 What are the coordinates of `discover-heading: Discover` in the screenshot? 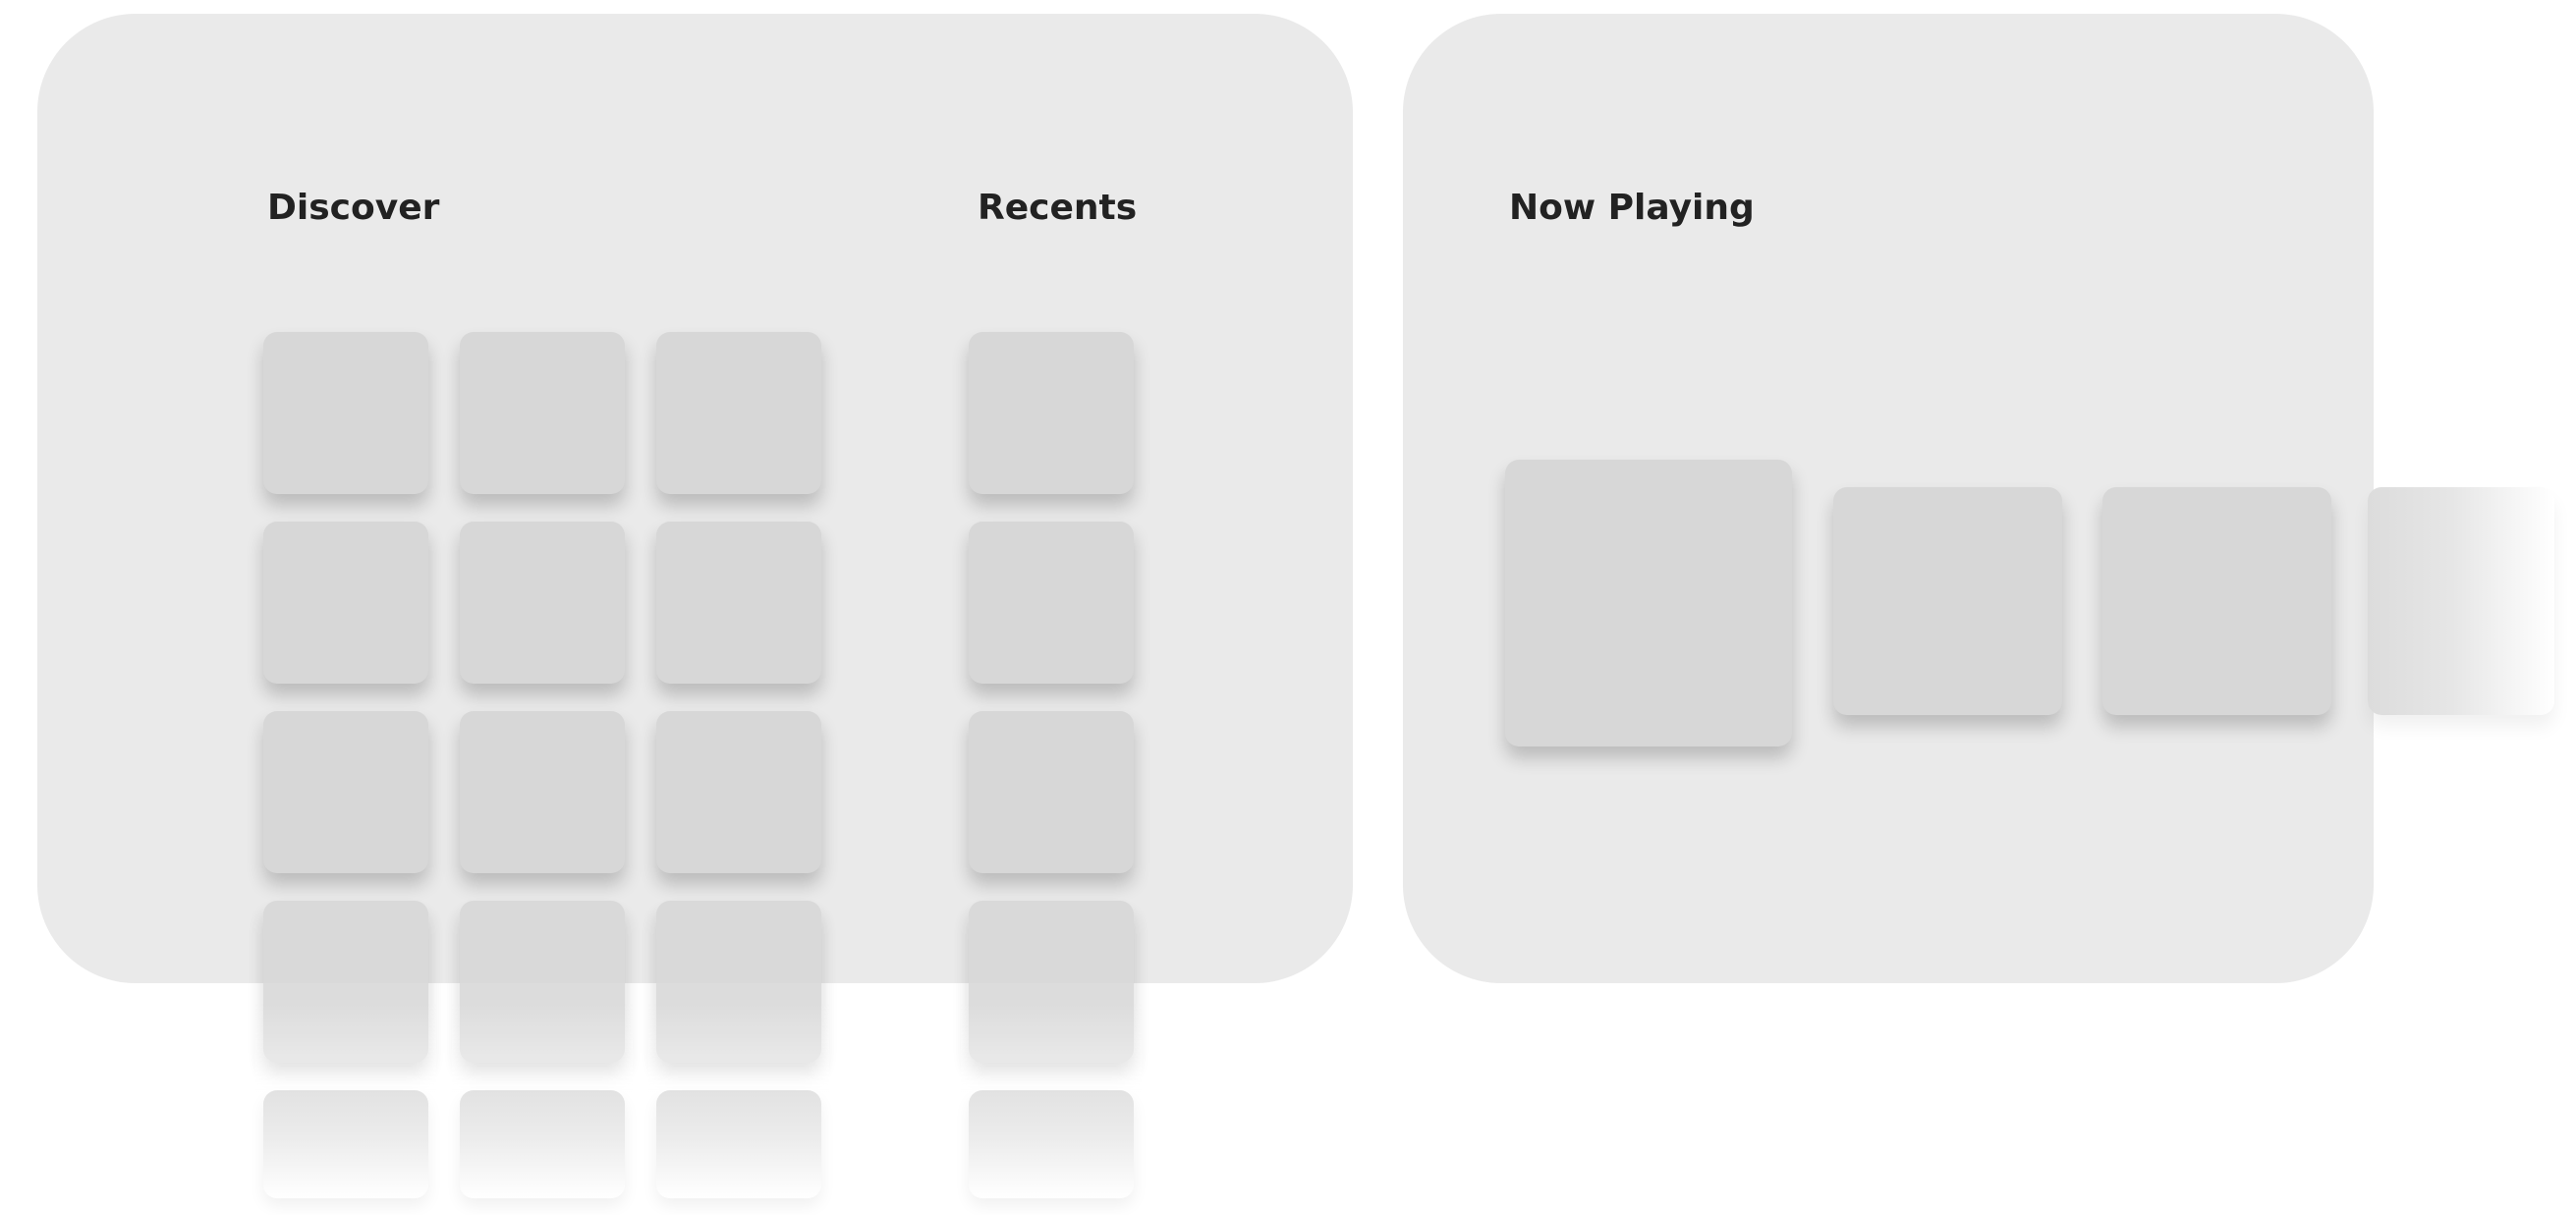 It's located at (353, 208).